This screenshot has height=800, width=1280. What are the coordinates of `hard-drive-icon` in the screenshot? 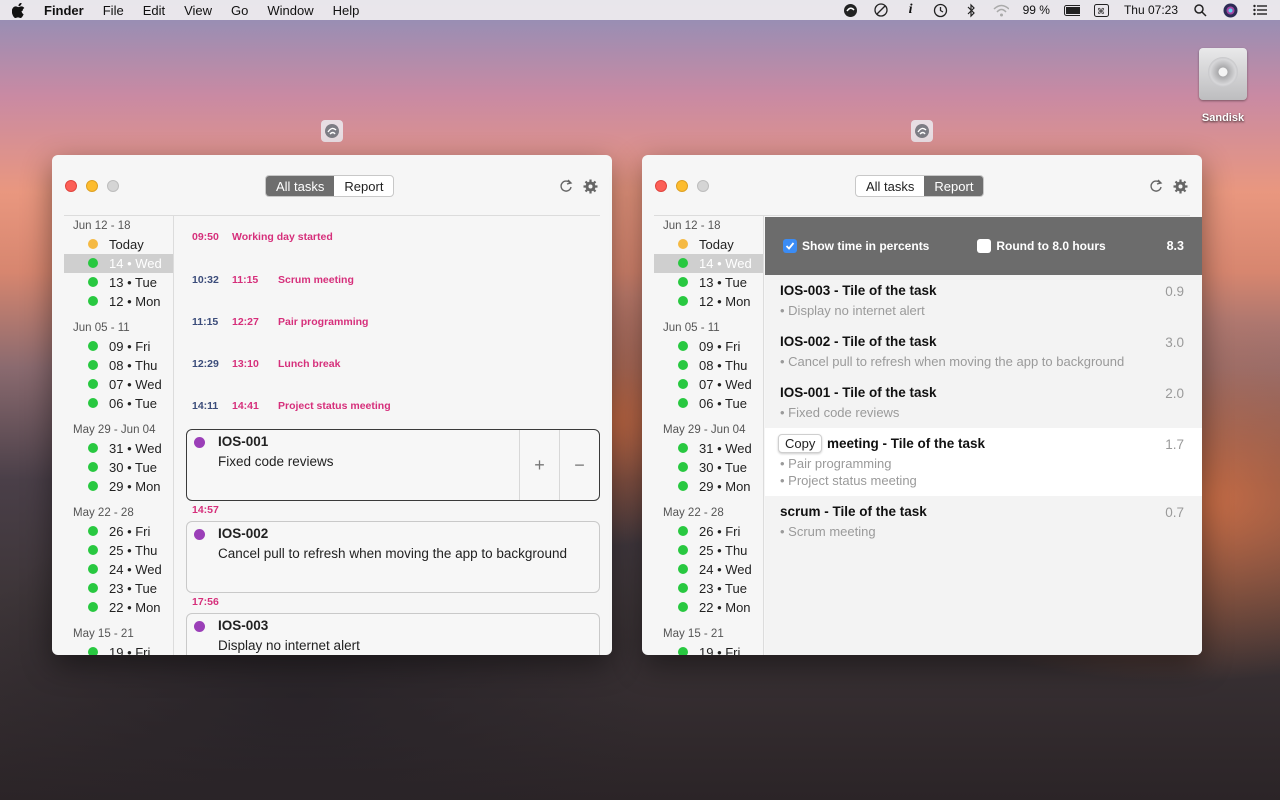 It's located at (1223, 74).